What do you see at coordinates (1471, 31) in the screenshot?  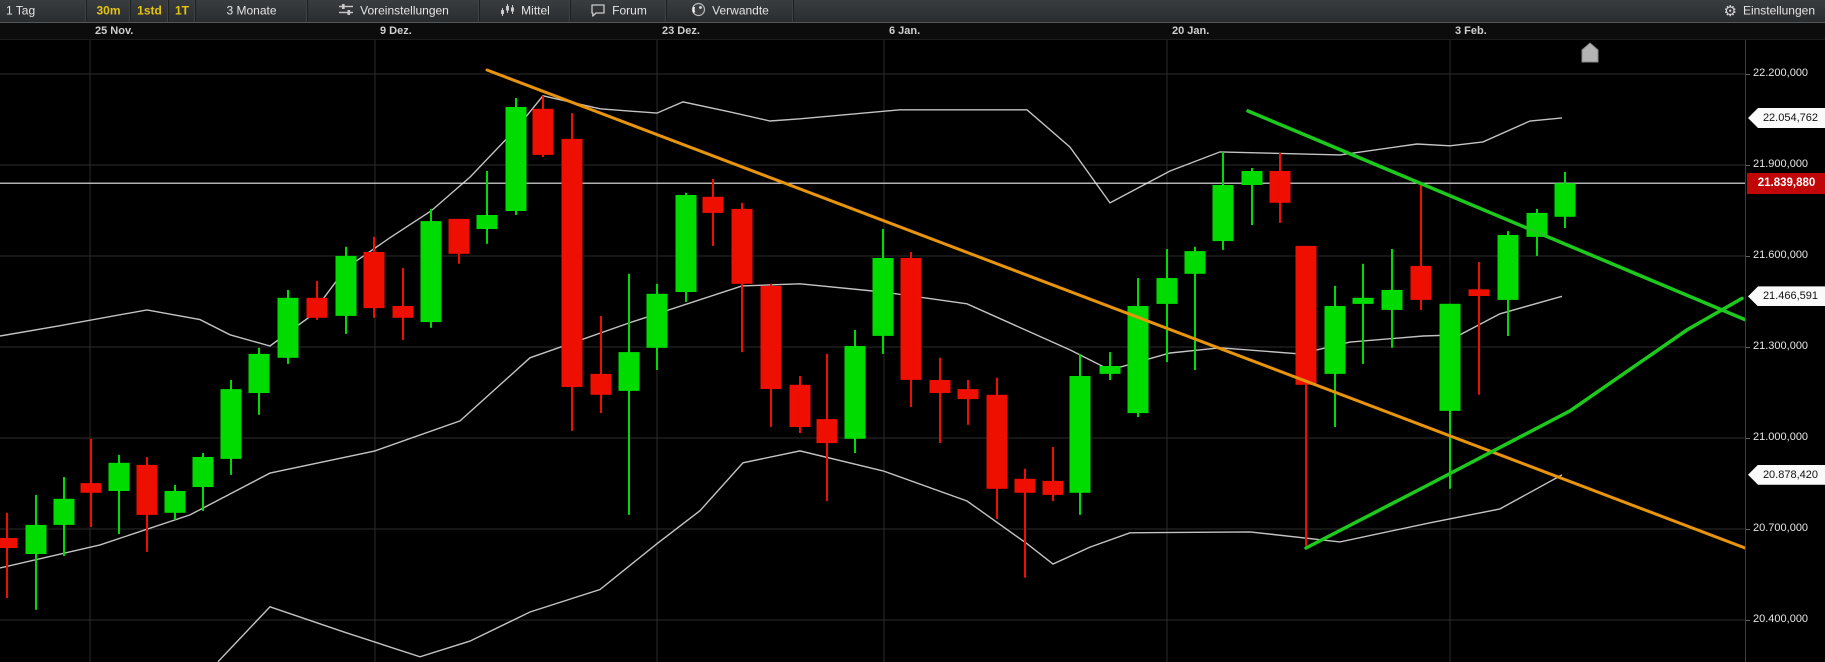 I see `date-axis-label: 3 Feb.` at bounding box center [1471, 31].